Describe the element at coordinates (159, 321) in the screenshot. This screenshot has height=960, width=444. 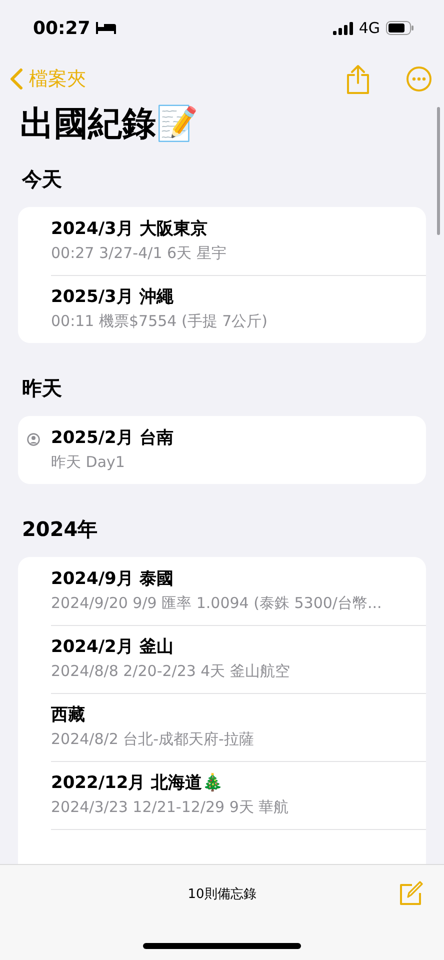
I see `note-preview: 00:11 機票$7554 (手提 7公斤)` at that location.